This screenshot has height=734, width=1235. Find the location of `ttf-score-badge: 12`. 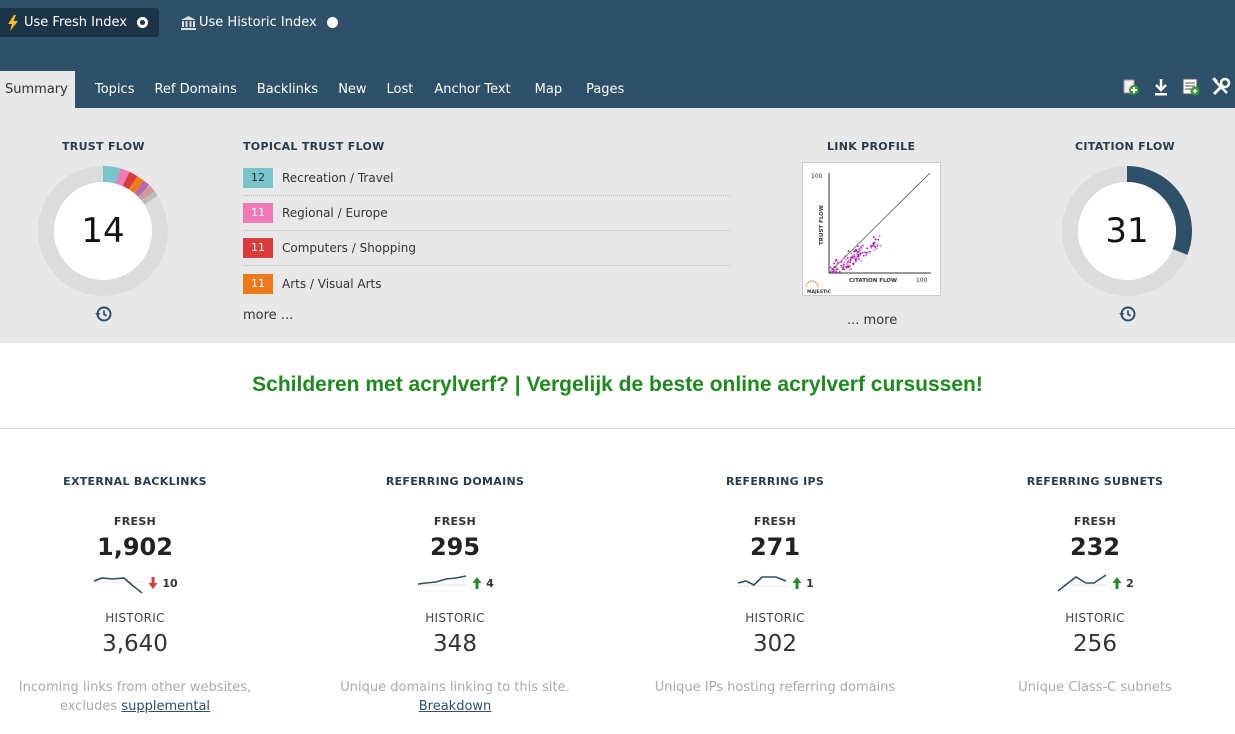

ttf-score-badge: 12 is located at coordinates (258, 178).